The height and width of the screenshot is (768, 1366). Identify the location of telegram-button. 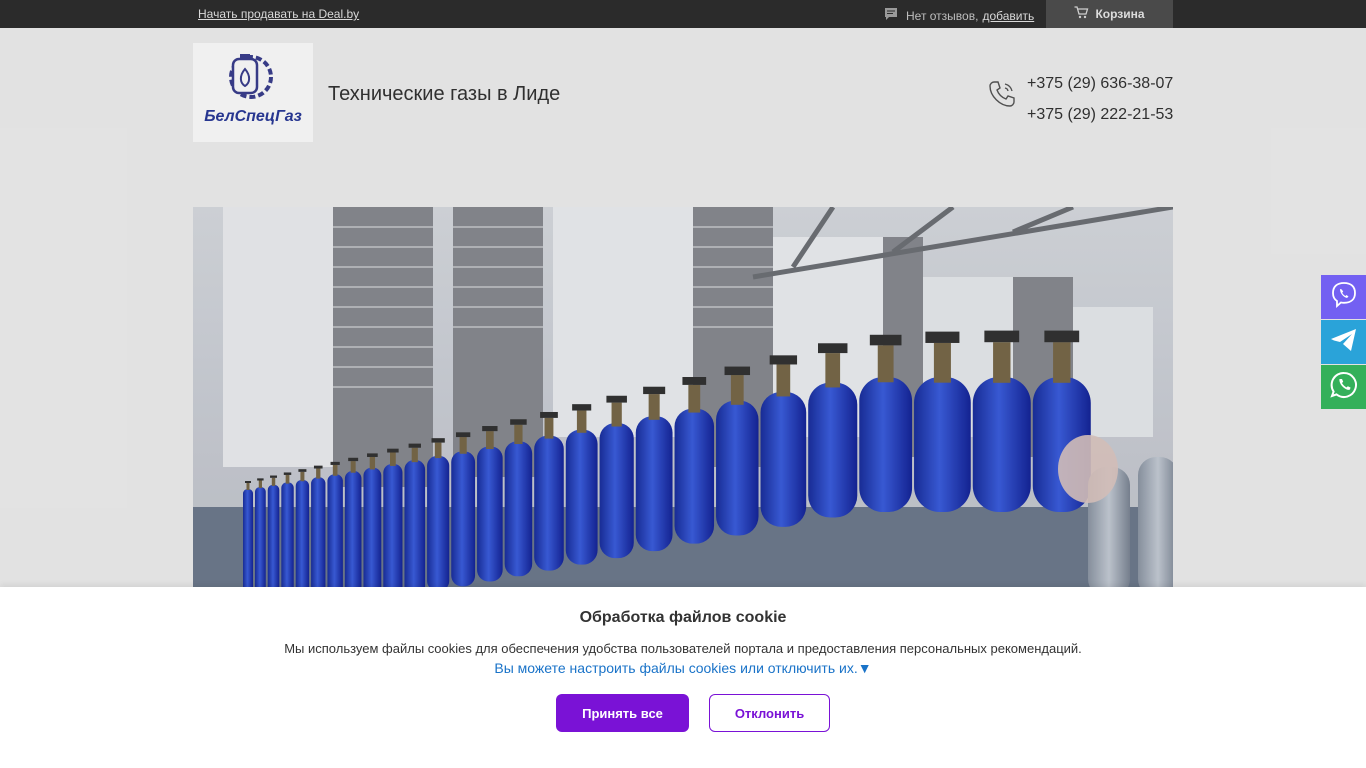
(1343, 342).